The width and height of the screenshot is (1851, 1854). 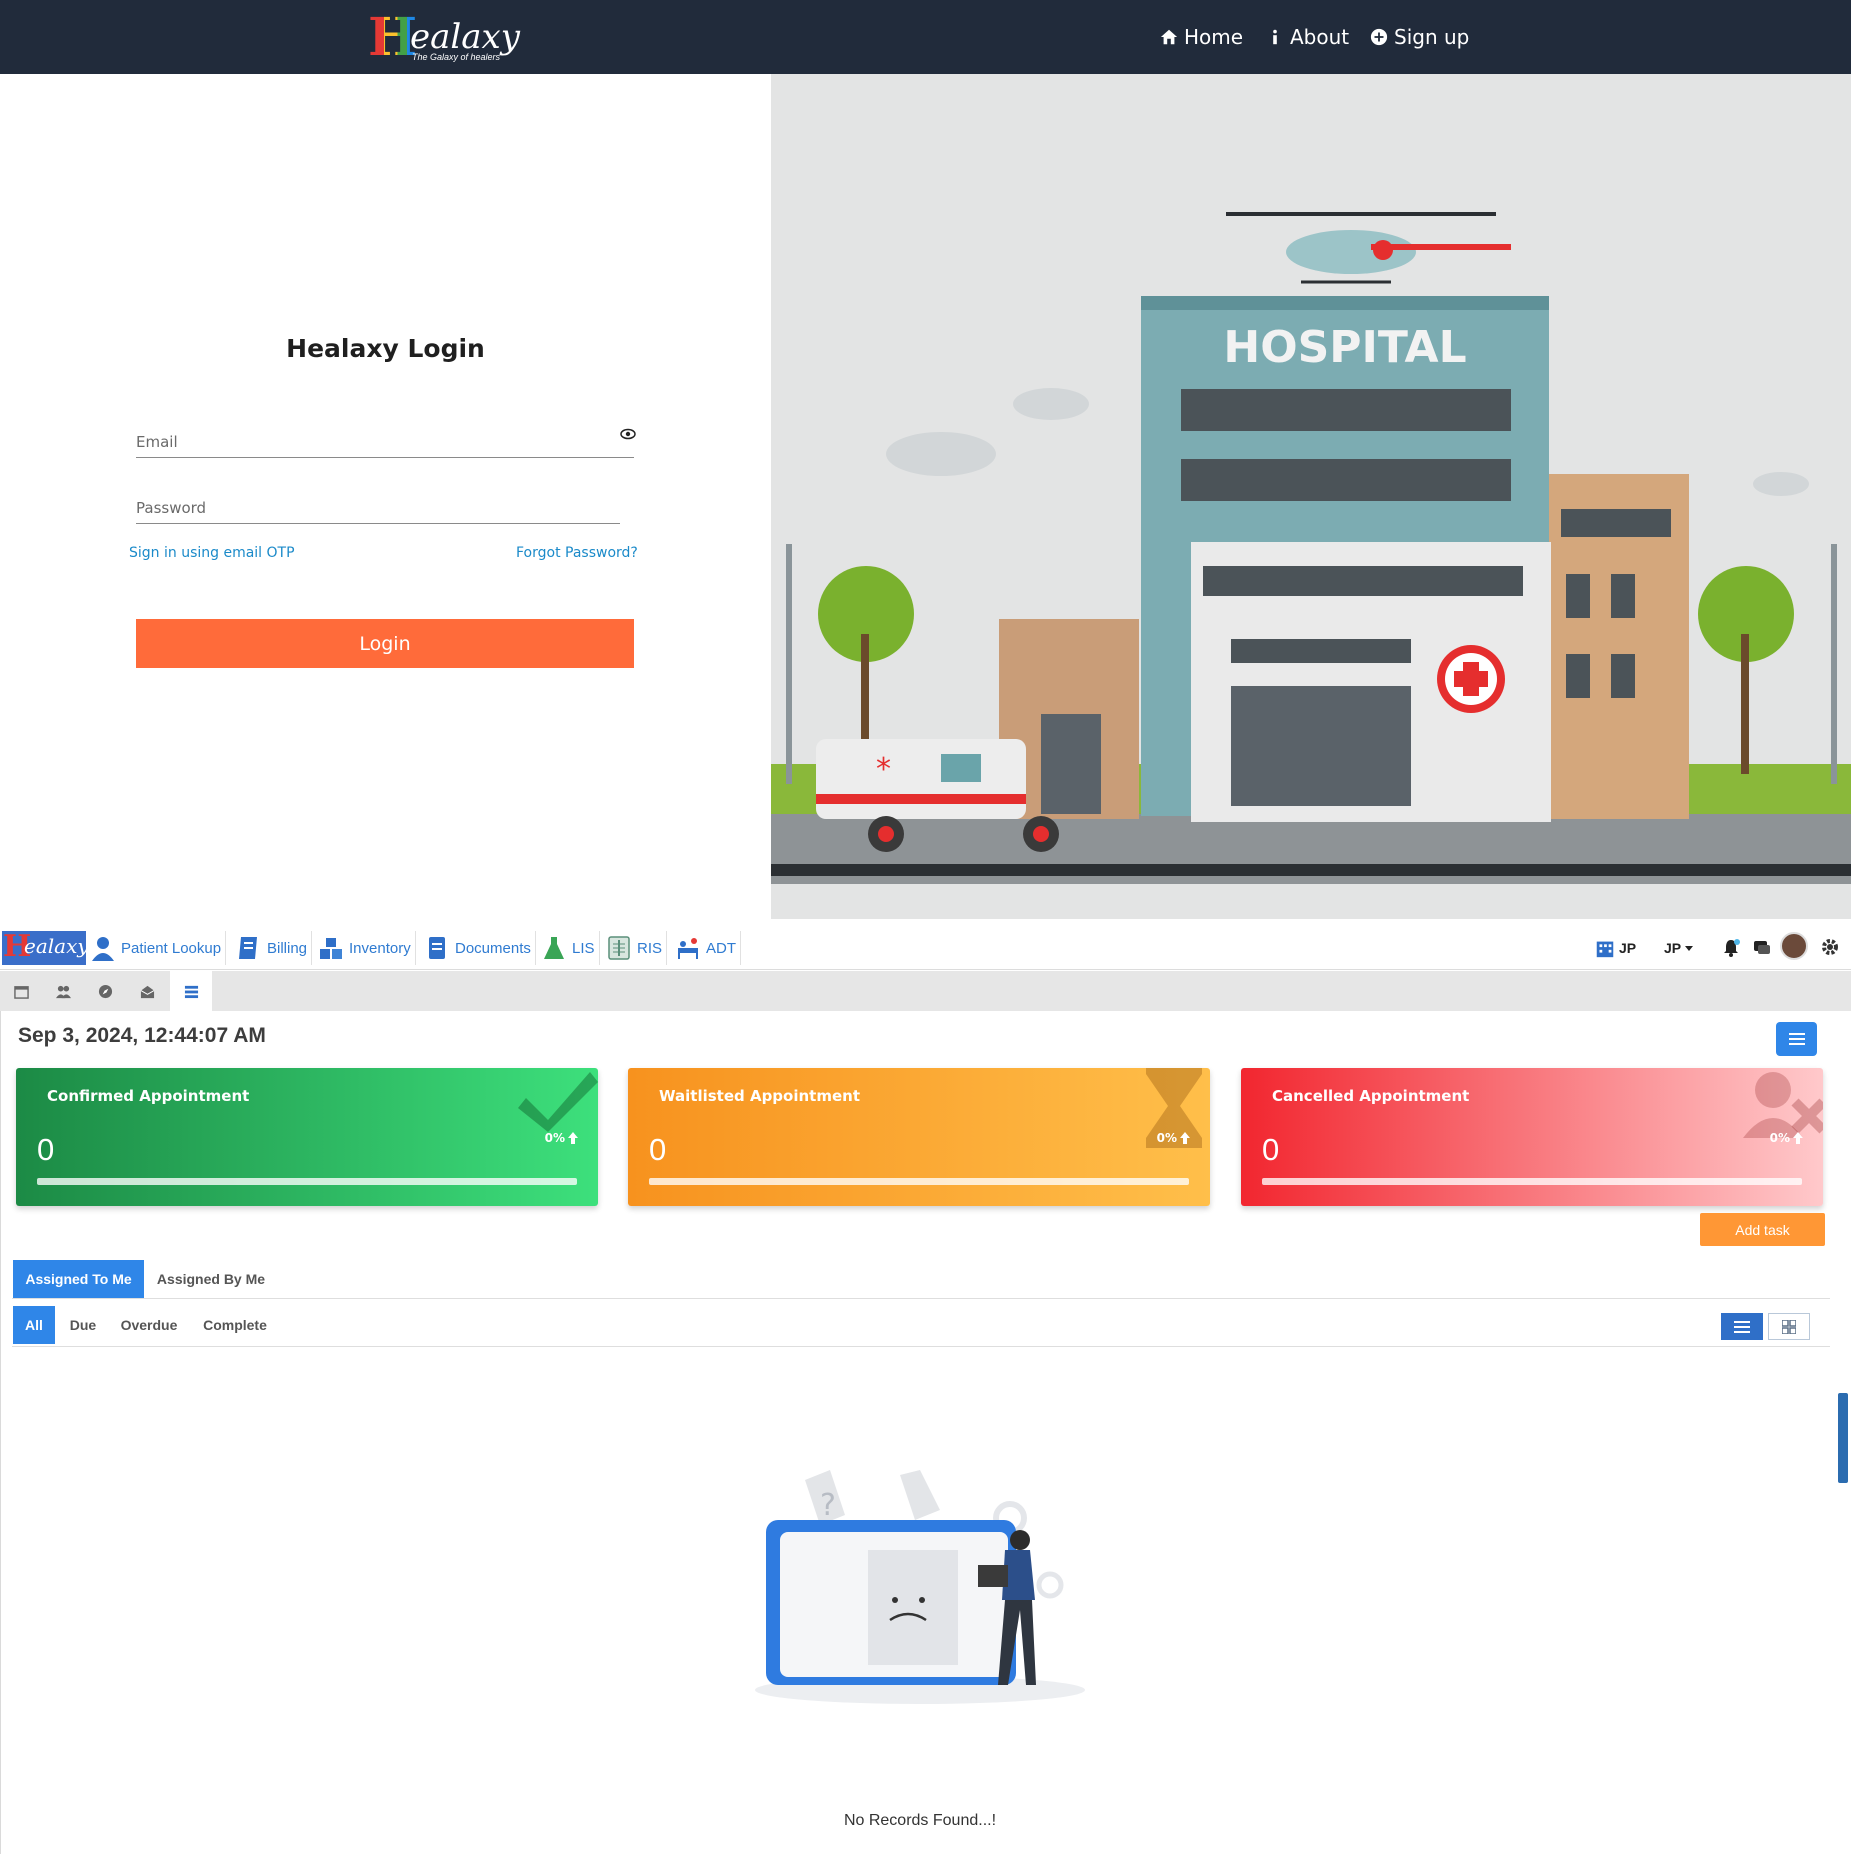 I want to click on module-inventory: Inventory, so click(x=367, y=948).